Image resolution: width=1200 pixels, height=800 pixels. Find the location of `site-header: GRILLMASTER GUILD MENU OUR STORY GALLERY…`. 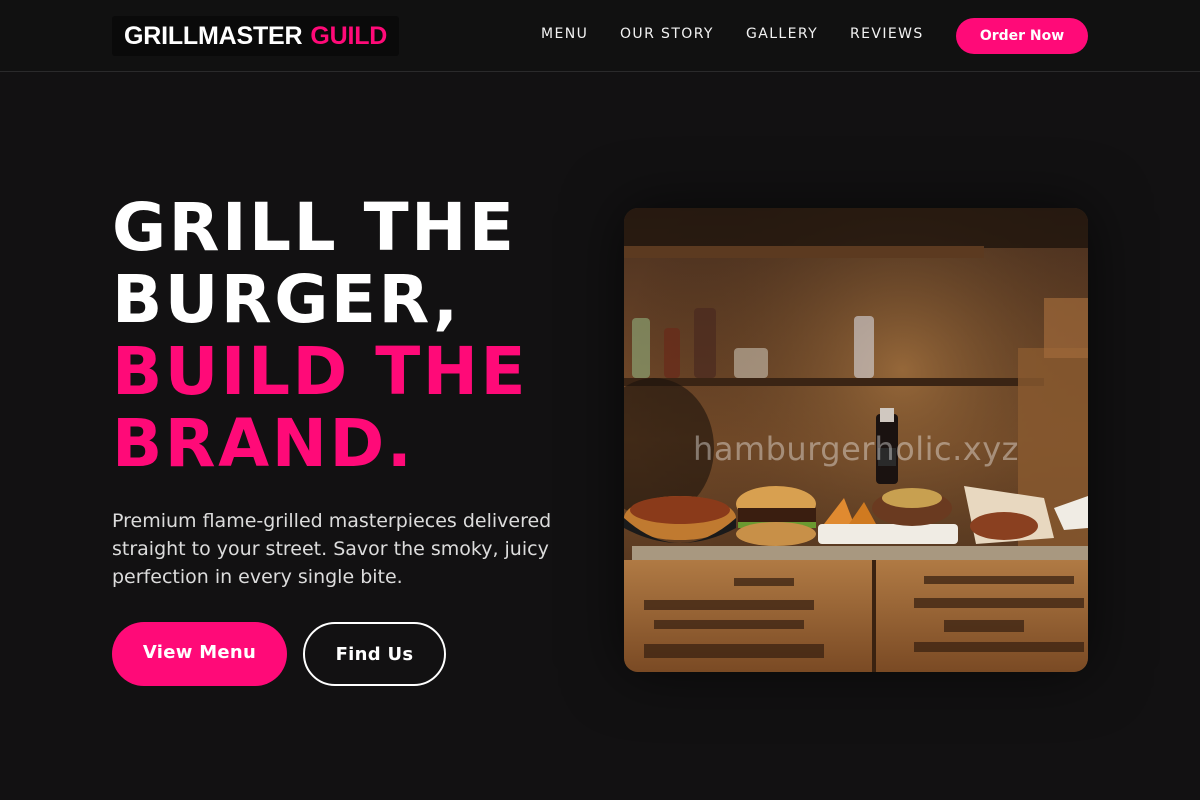

site-header: GRILLMASTER GUILD MENU OUR STORY GALLERY… is located at coordinates (600, 36).